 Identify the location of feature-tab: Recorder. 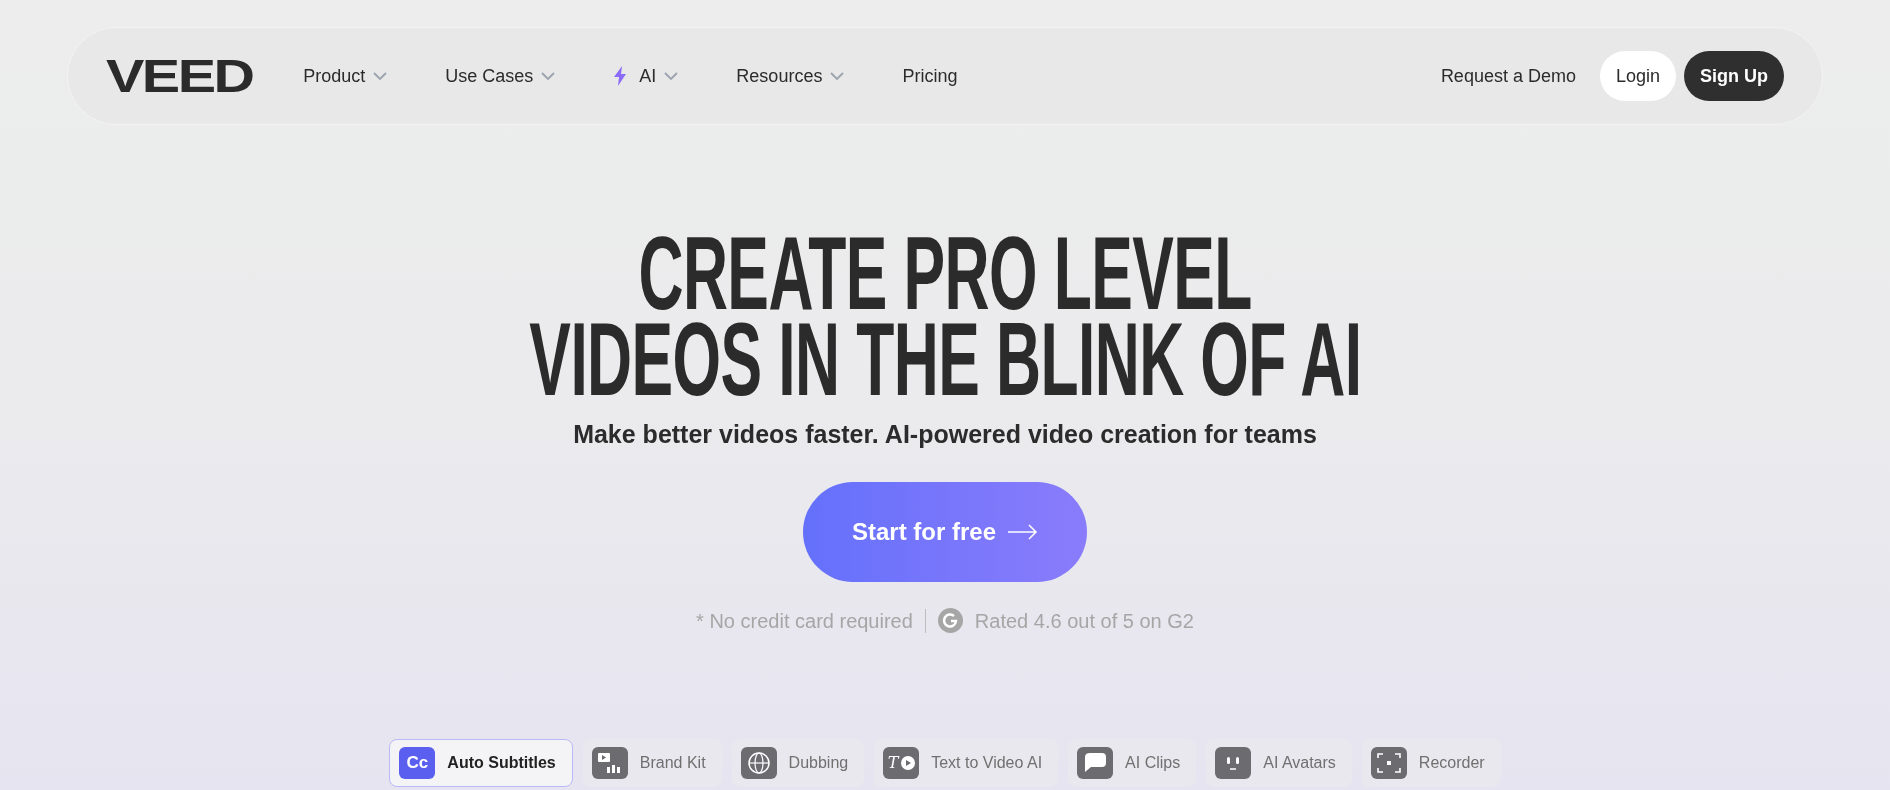
(1431, 763).